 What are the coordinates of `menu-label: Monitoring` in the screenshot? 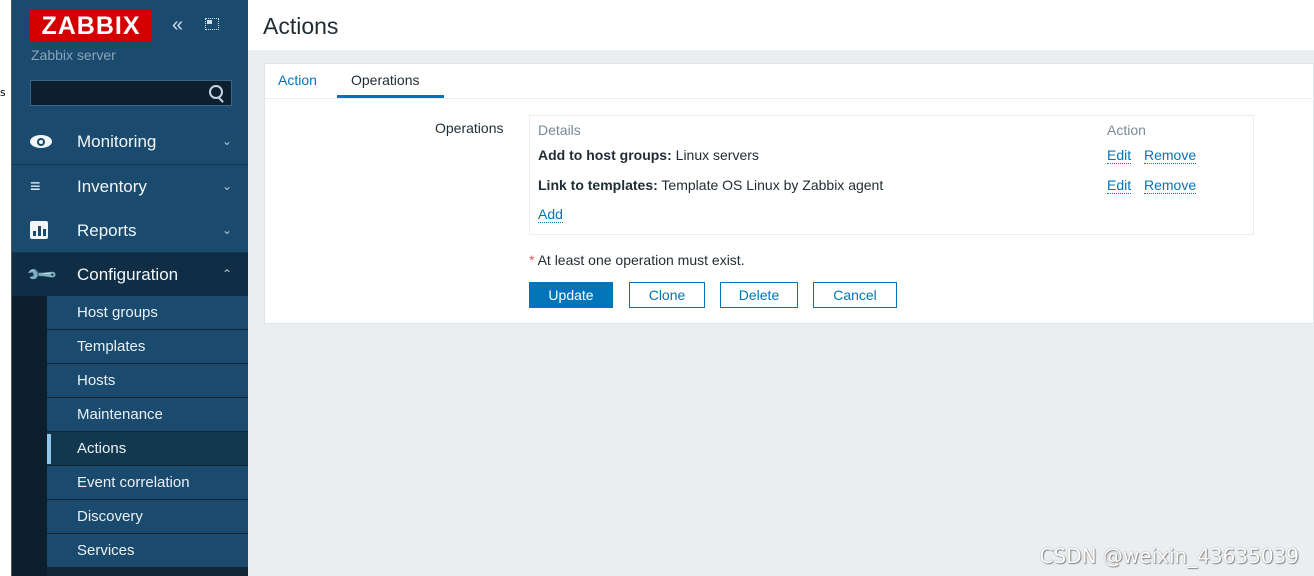 It's located at (117, 141).